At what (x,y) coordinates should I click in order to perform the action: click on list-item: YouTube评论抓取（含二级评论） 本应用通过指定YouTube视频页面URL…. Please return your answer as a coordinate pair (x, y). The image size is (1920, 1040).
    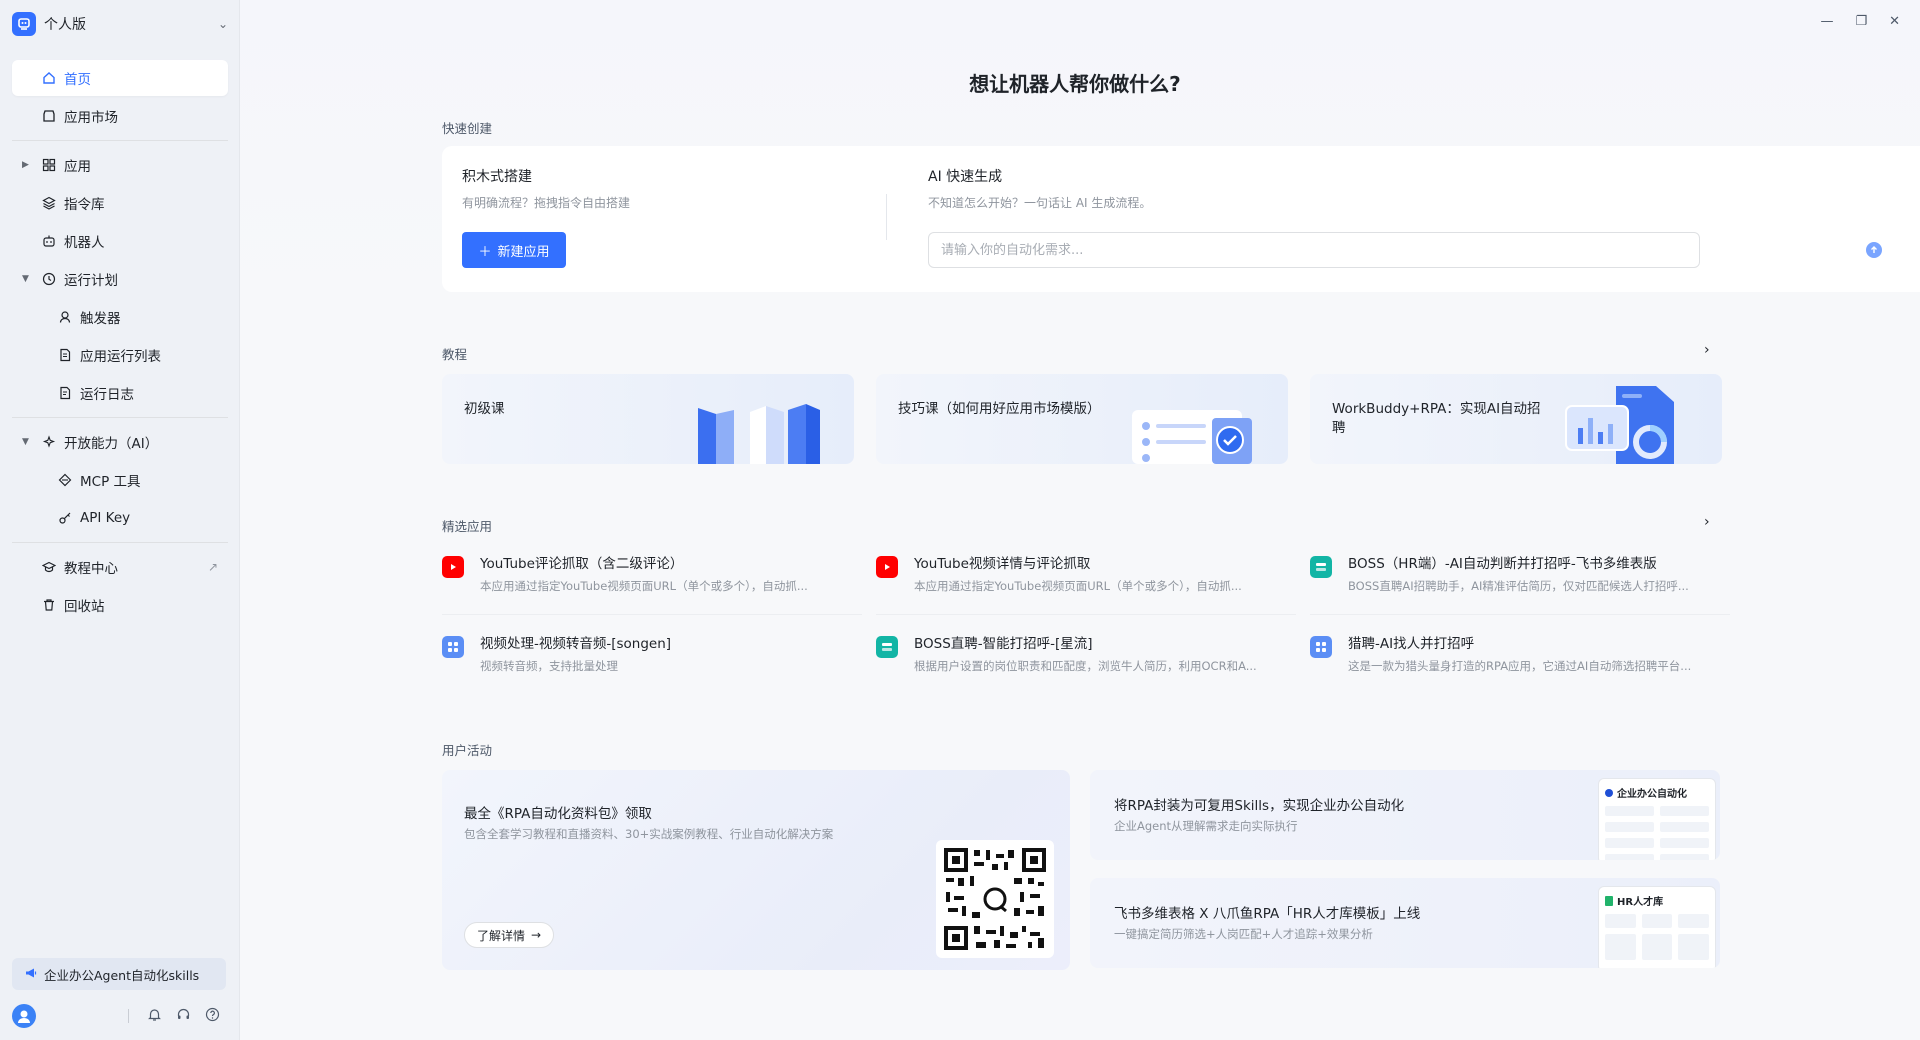
    Looking at the image, I should click on (652, 580).